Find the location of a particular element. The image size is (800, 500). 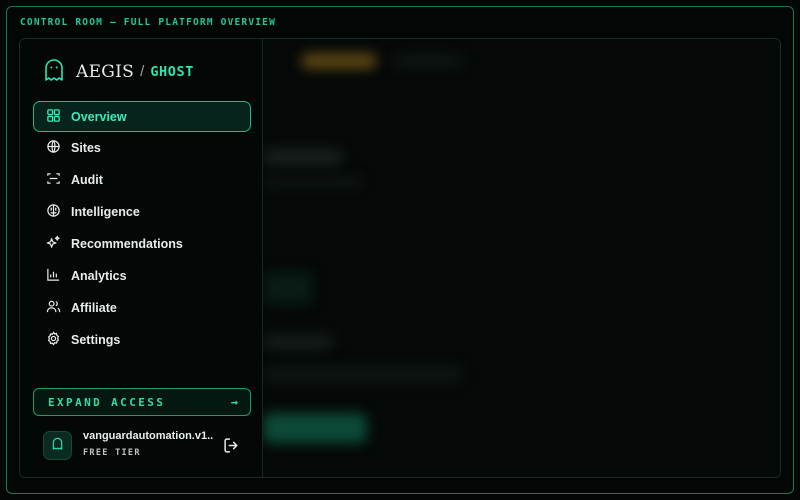

brand: AEGIS / GHOST is located at coordinates (118, 71).